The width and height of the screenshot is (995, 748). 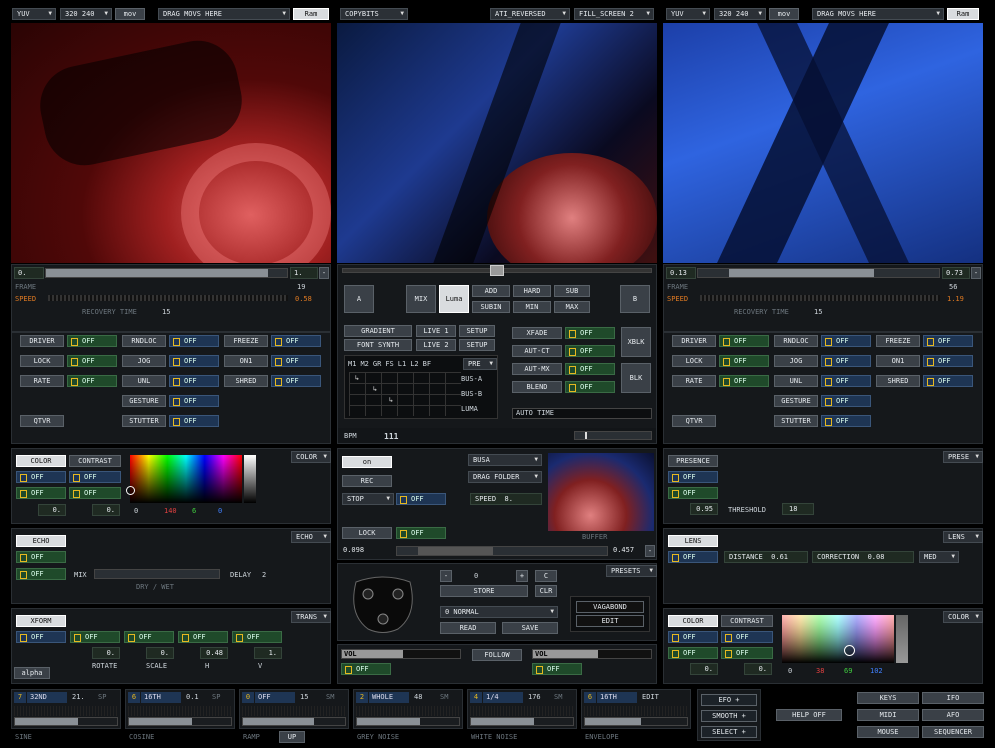 What do you see at coordinates (953, 715) in the screenshot?
I see `afo-button: AFO` at bounding box center [953, 715].